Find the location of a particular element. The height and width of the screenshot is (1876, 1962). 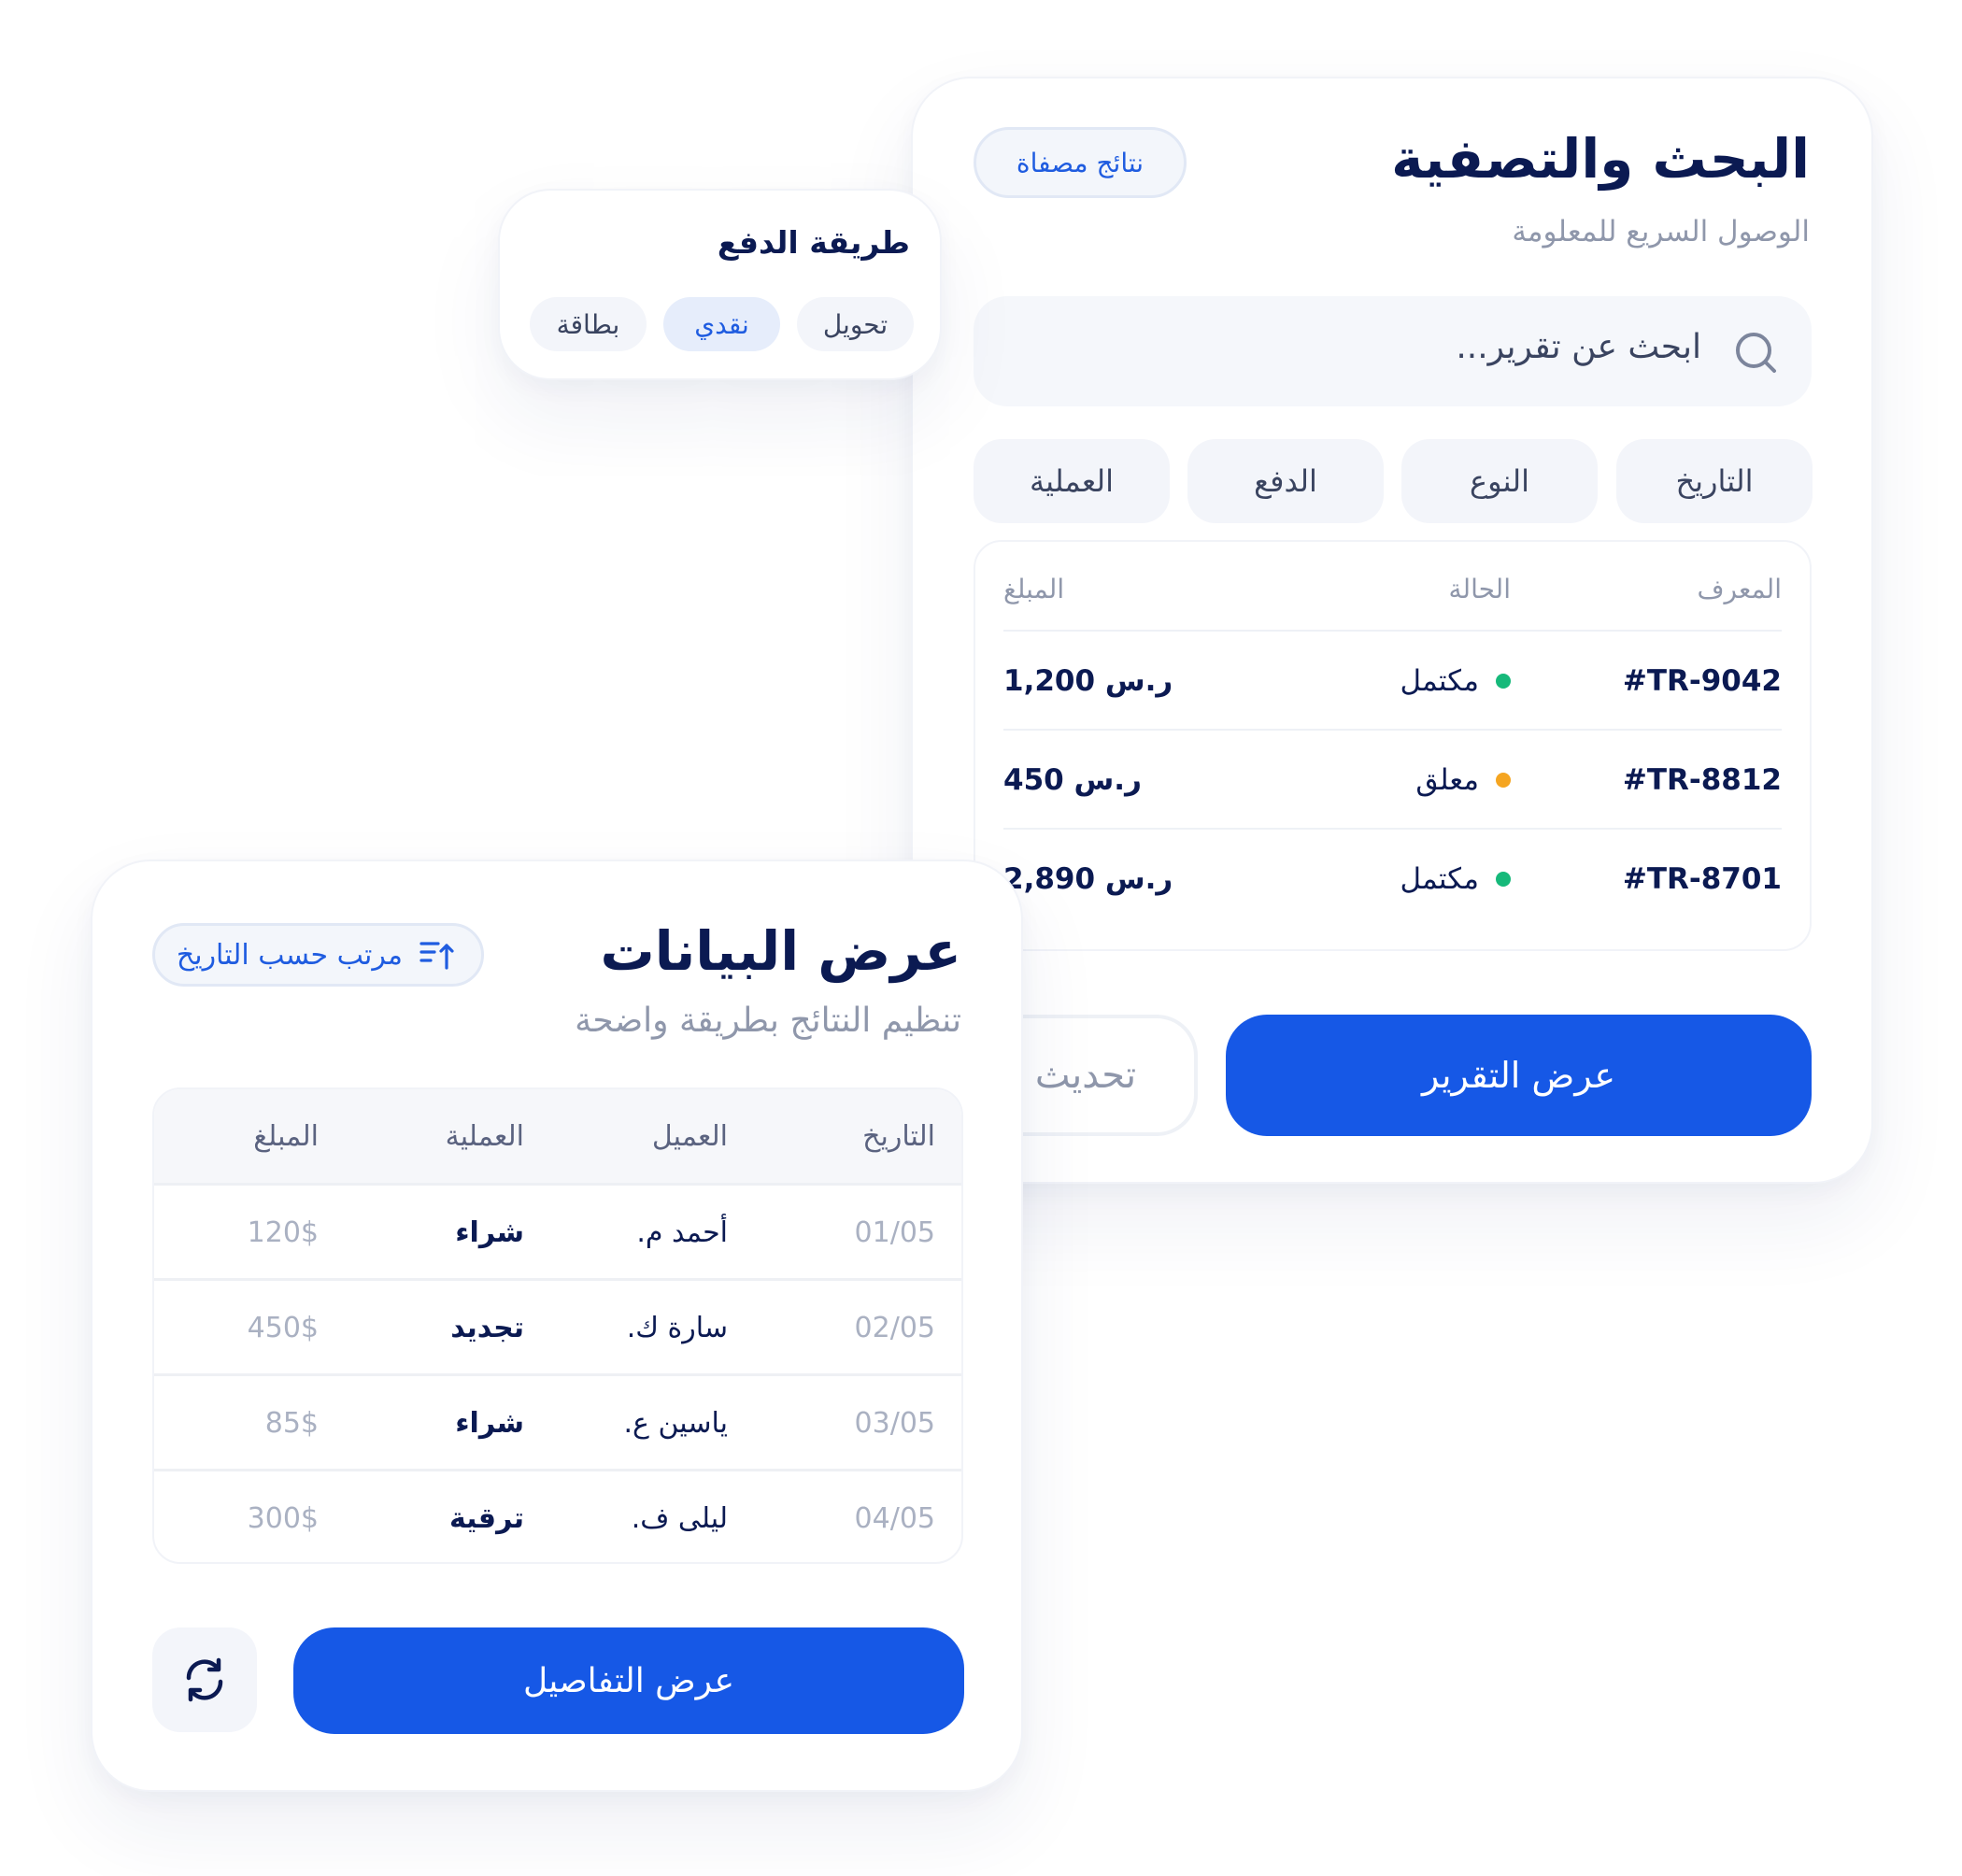

row-client: ياسين ع. is located at coordinates (676, 1423).